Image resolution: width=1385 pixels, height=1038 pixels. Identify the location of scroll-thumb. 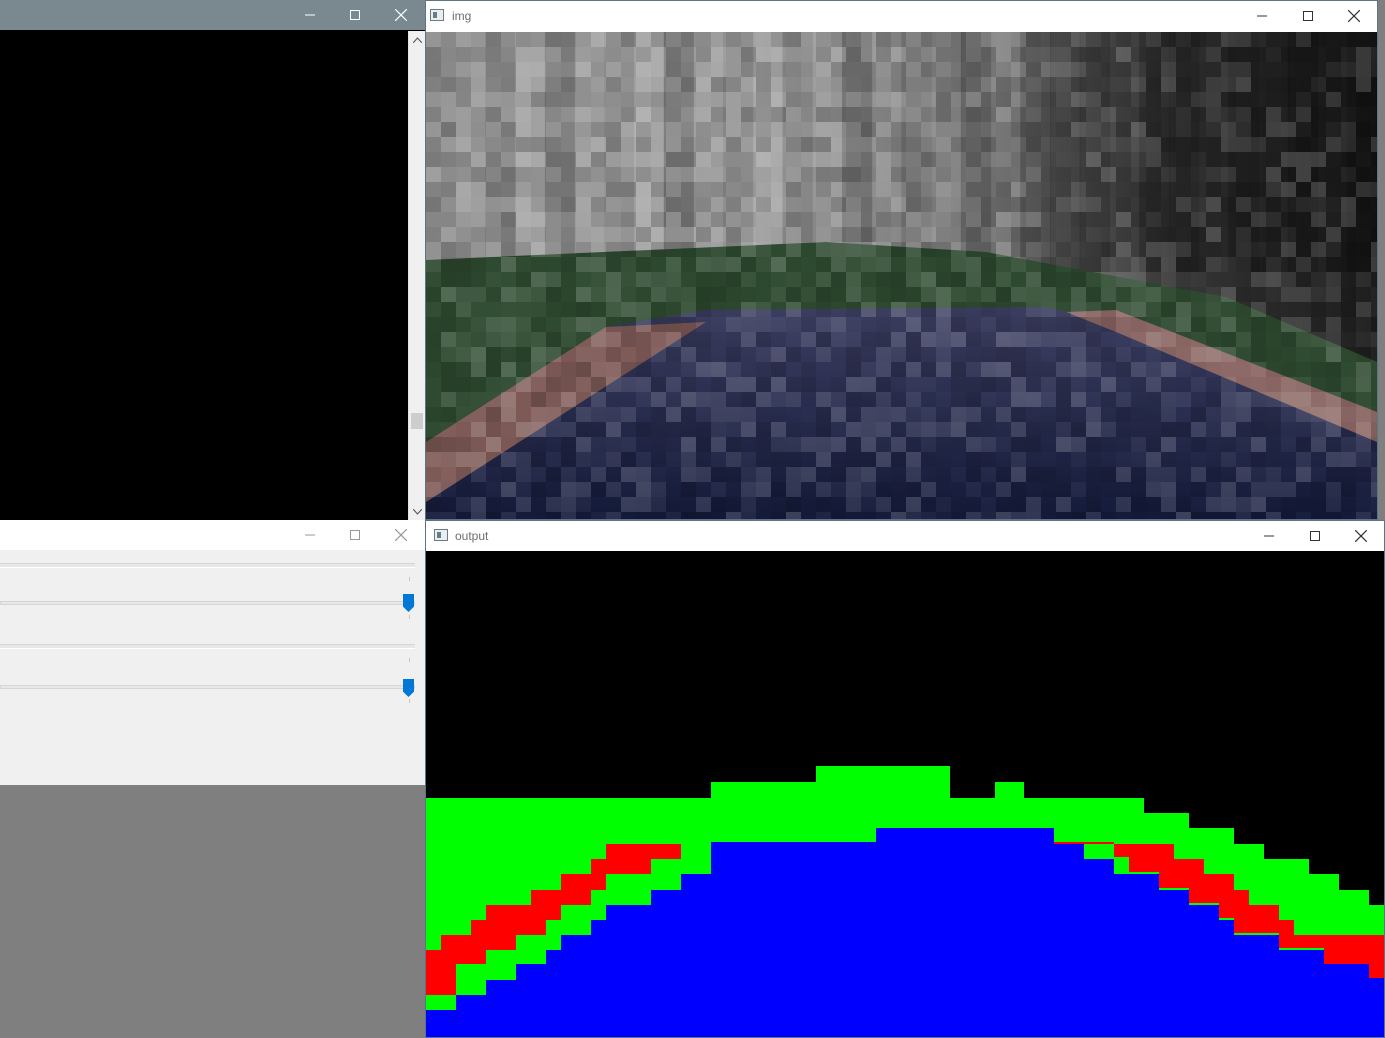
(417, 421).